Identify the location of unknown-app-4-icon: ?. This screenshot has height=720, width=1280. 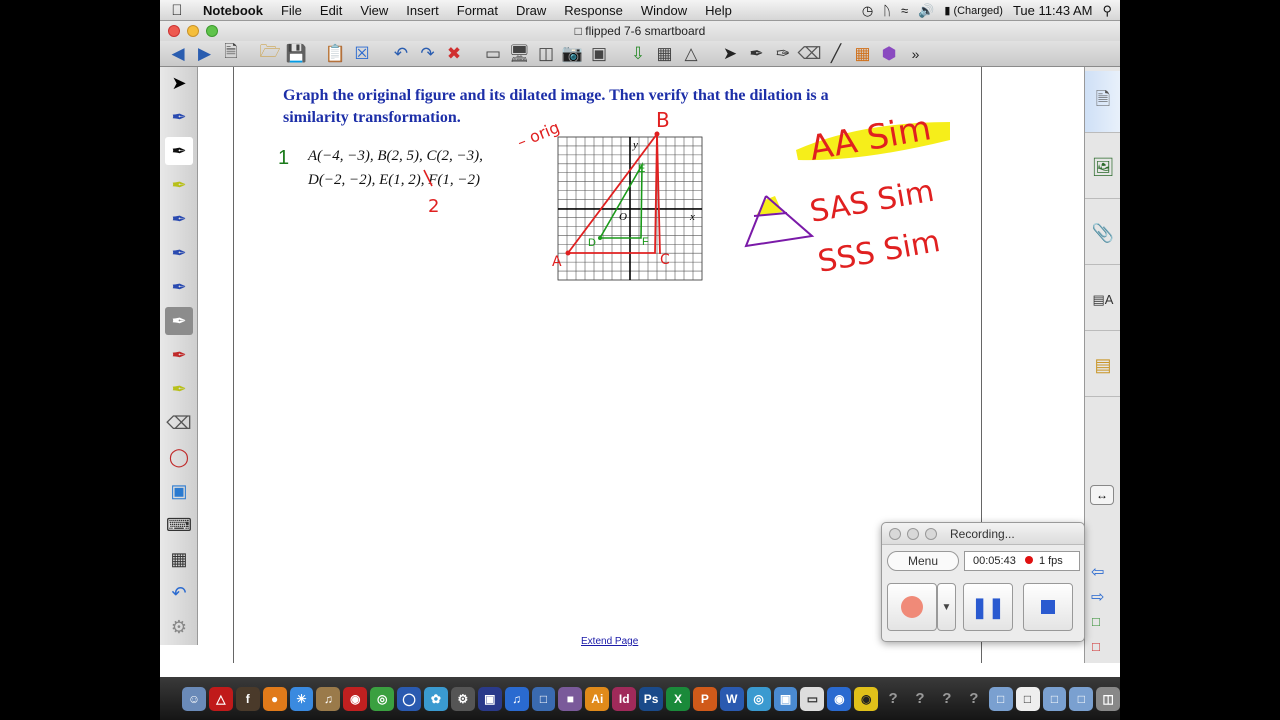
(974, 699).